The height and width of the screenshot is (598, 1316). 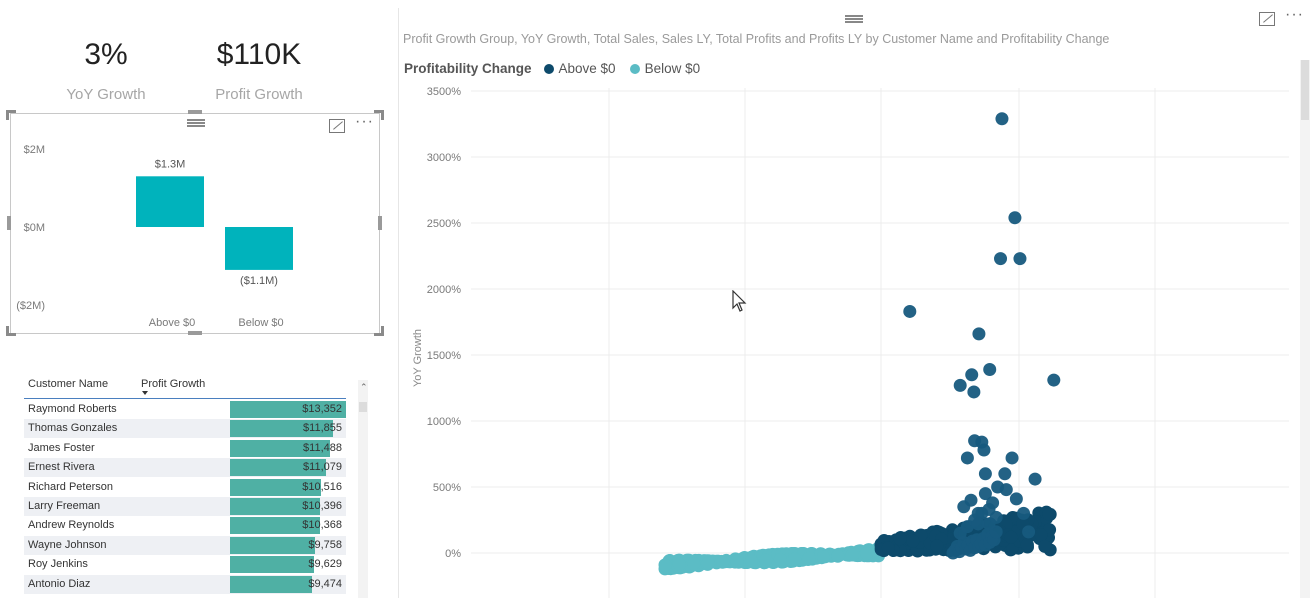 I want to click on kpi-profit-growth: $110K Profit Growth, so click(x=259, y=70).